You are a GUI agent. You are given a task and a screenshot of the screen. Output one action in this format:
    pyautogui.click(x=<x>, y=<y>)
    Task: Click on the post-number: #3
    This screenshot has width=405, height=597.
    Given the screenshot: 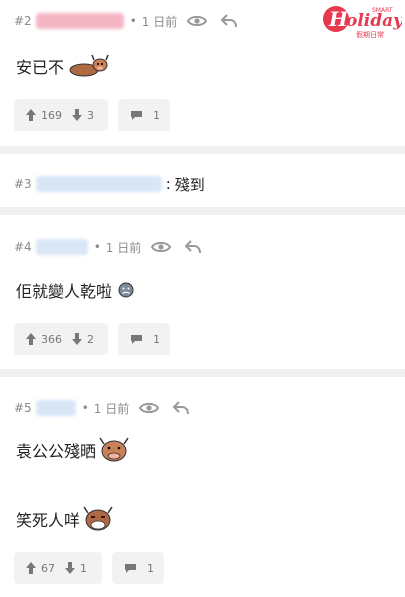 What is the action you would take?
    pyautogui.click(x=23, y=184)
    